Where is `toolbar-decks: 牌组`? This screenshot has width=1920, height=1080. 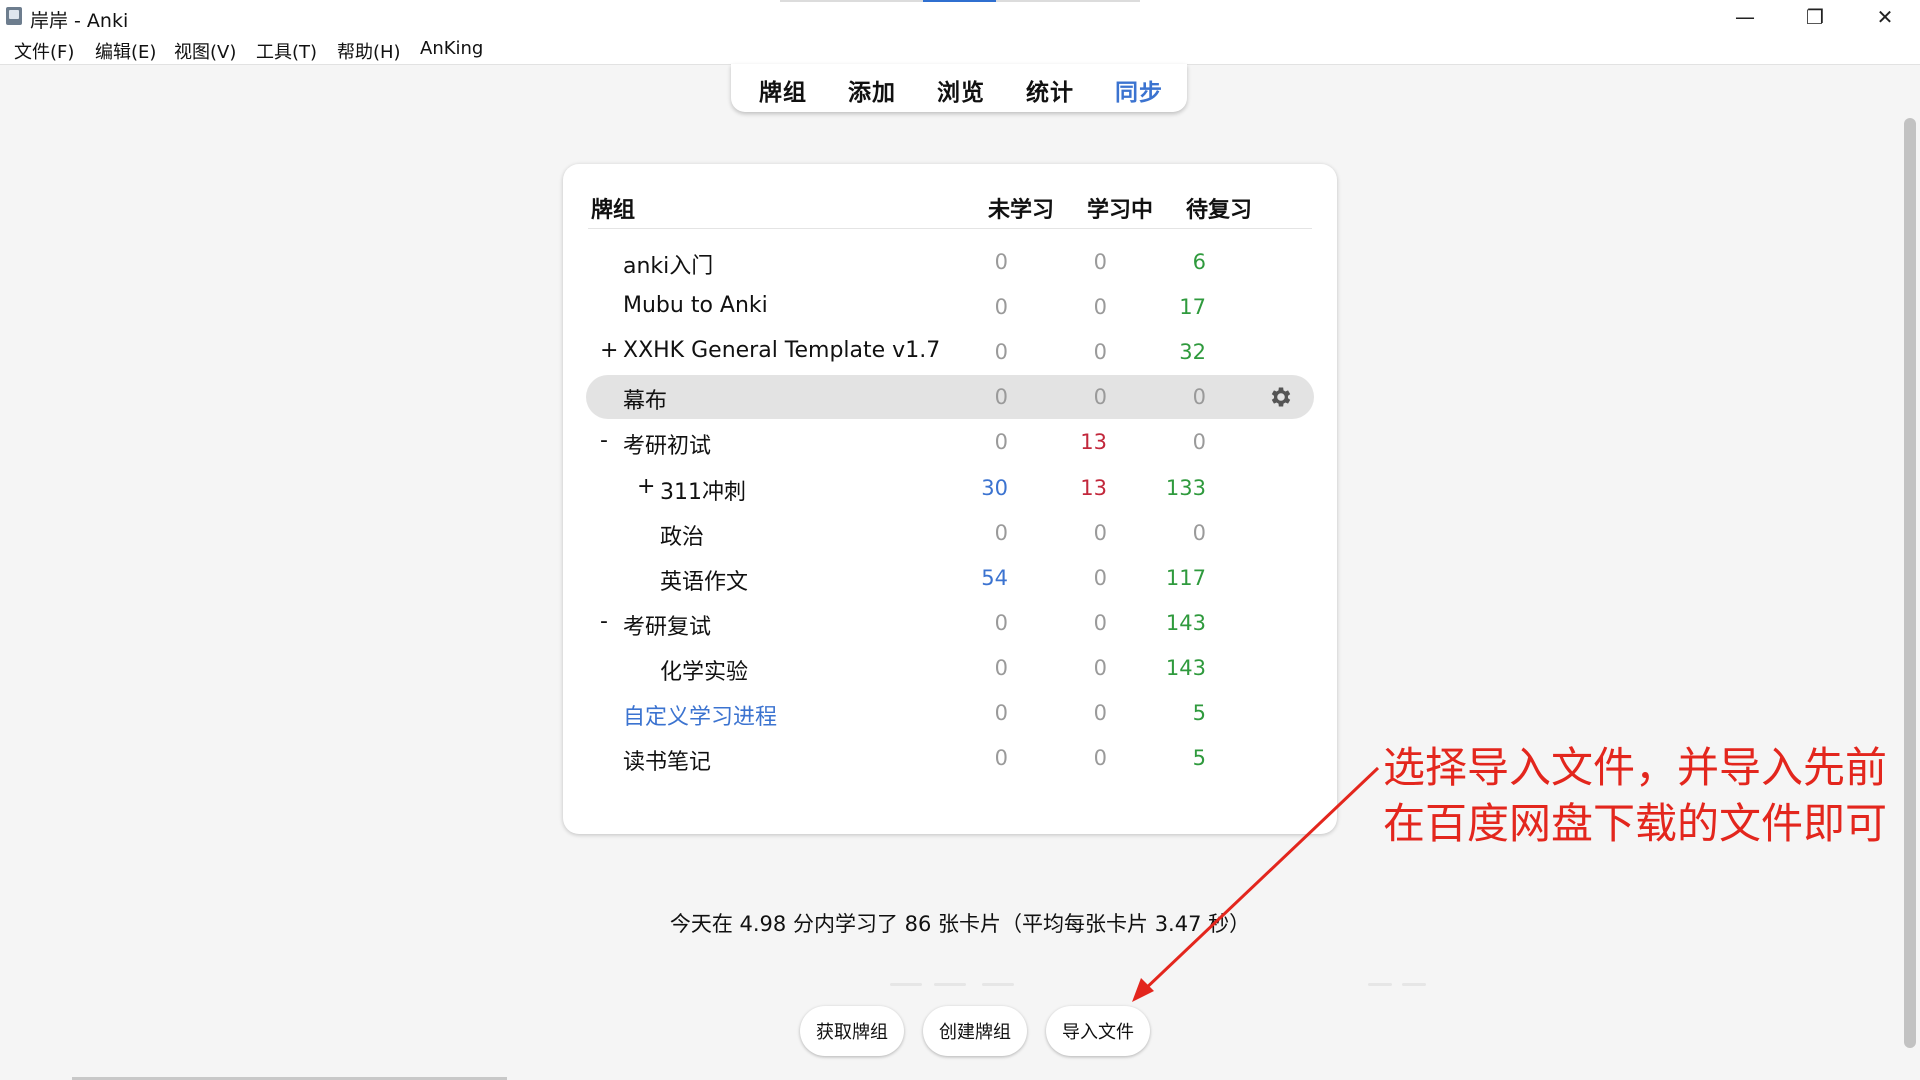 toolbar-decks: 牌组 is located at coordinates (783, 90).